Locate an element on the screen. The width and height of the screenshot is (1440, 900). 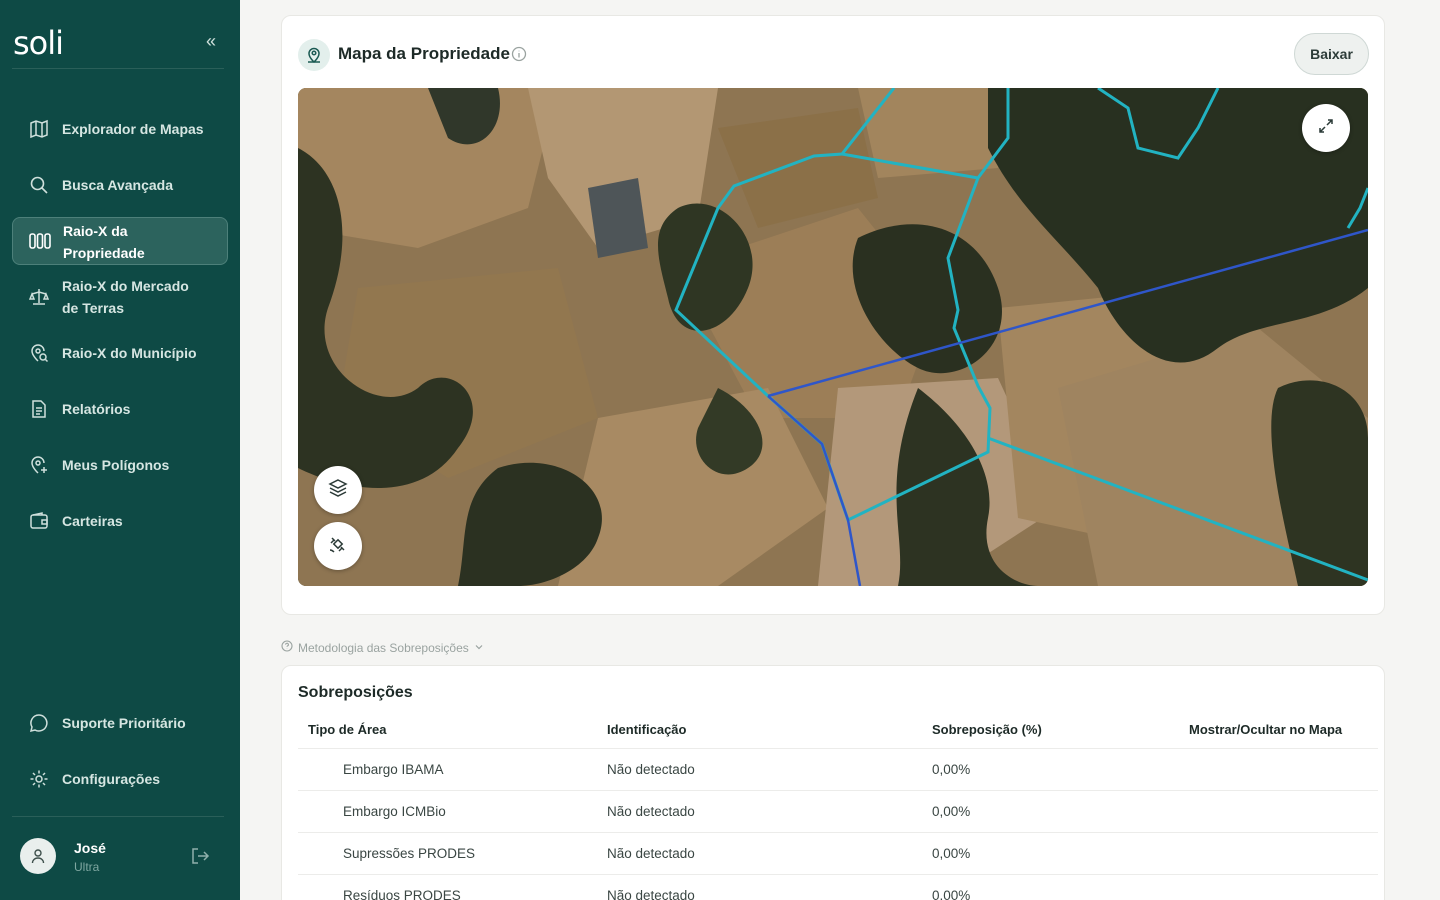
sidebar-item-label: Busca Avançada is located at coordinates (118, 185).